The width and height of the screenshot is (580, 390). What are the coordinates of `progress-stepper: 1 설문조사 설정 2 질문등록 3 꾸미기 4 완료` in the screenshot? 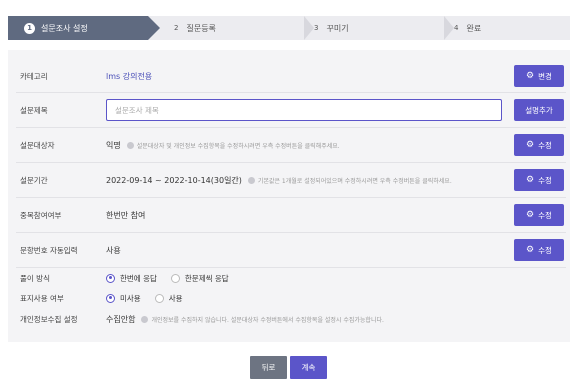 It's located at (289, 28).